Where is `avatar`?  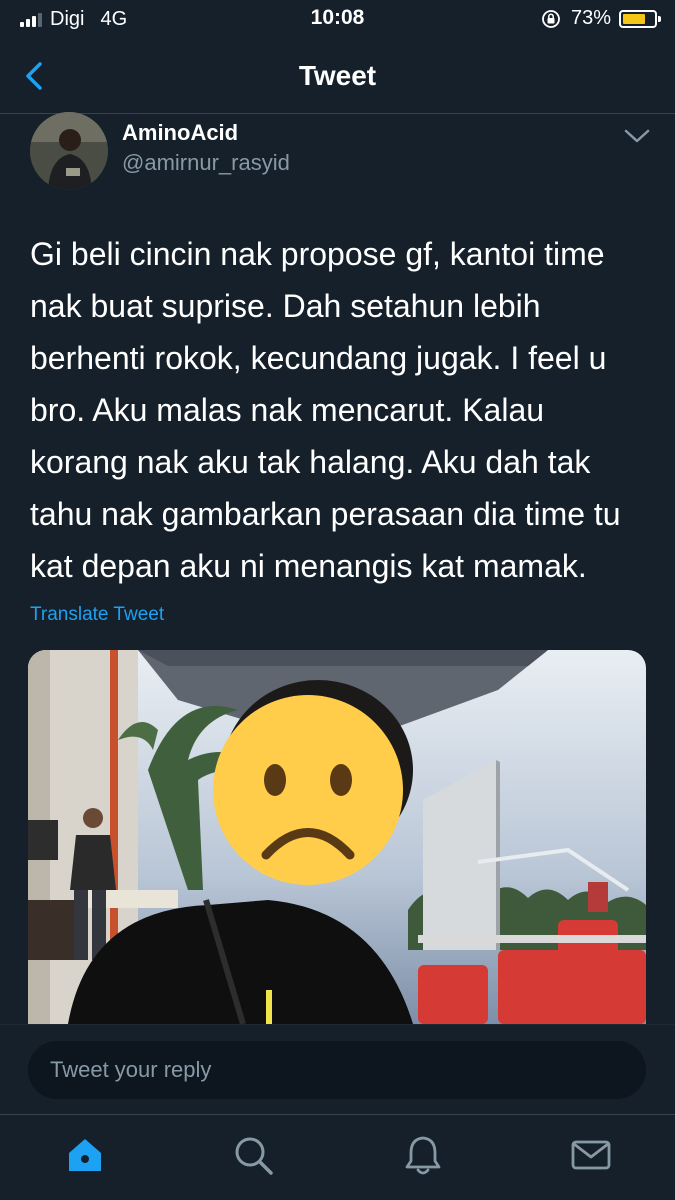 avatar is located at coordinates (69, 151).